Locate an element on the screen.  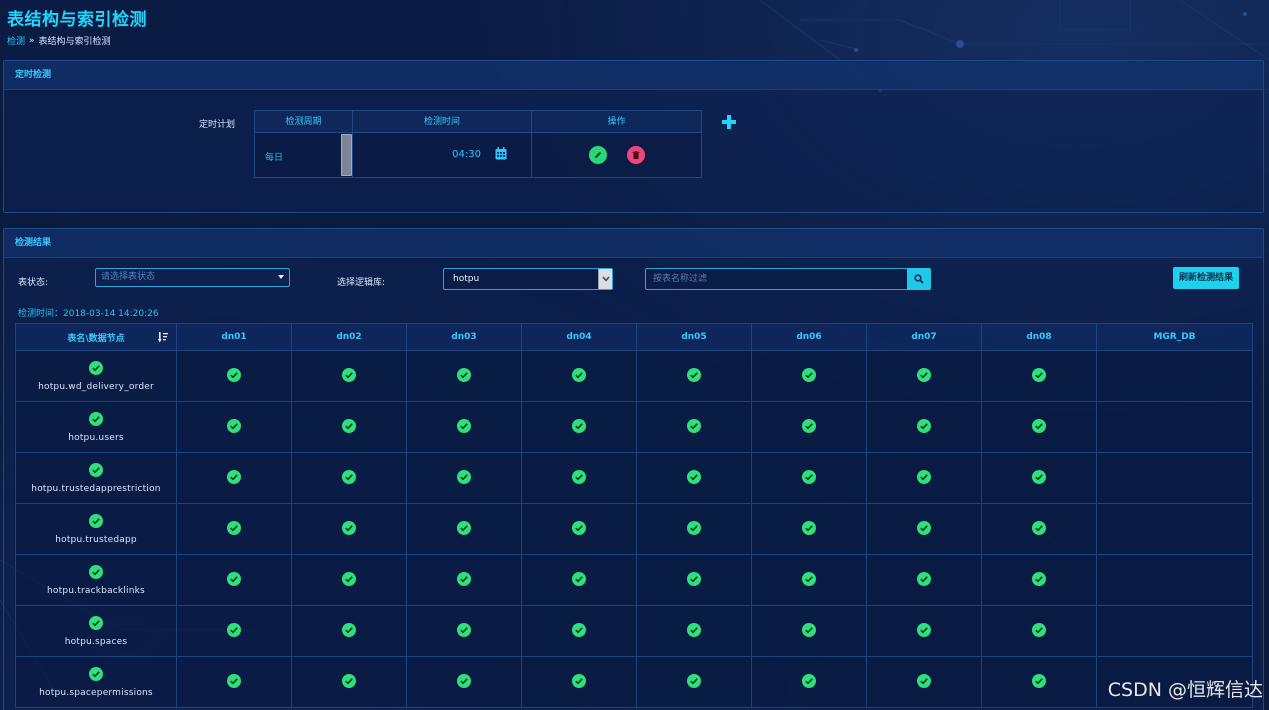
schedule-period-cell: 每日 is located at coordinates (304, 155).